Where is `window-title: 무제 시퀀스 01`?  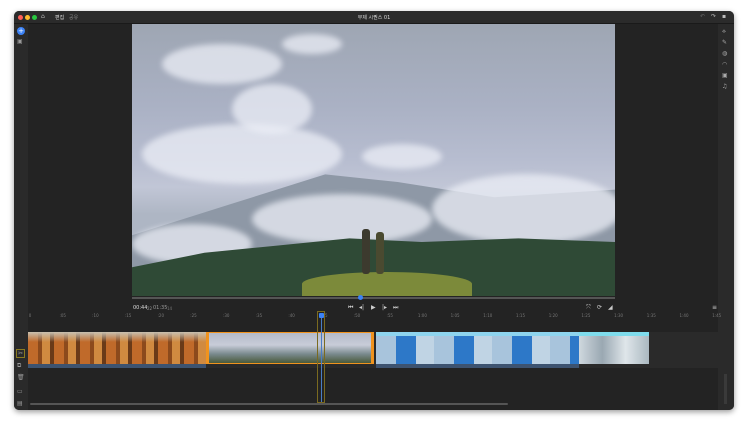 window-title: 무제 시퀀스 01 is located at coordinates (374, 18).